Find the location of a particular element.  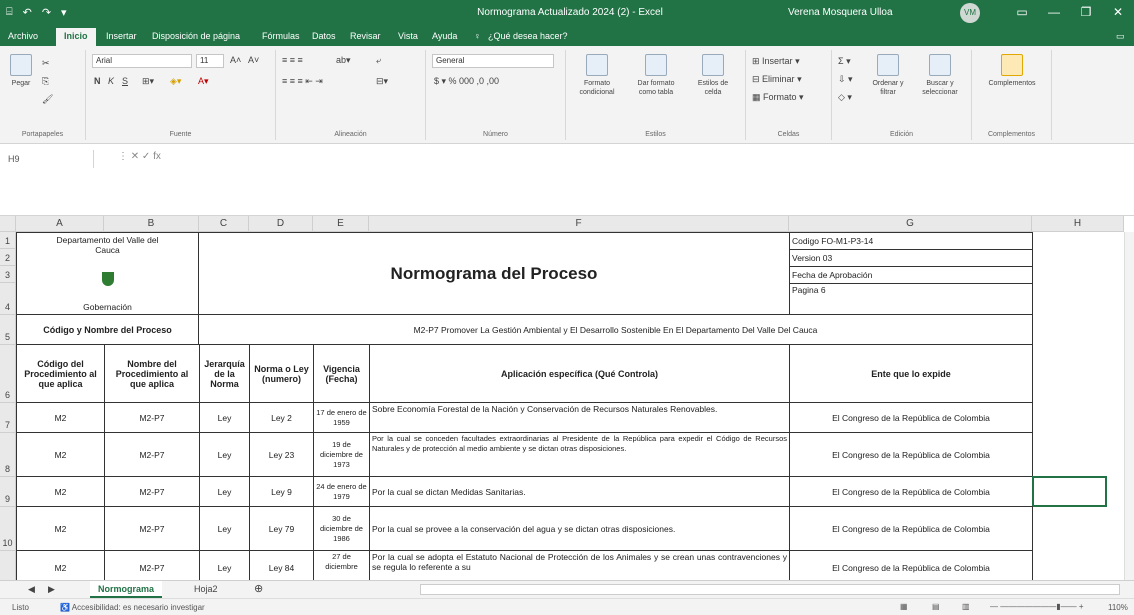

tab-datos: Datos is located at coordinates (324, 36).